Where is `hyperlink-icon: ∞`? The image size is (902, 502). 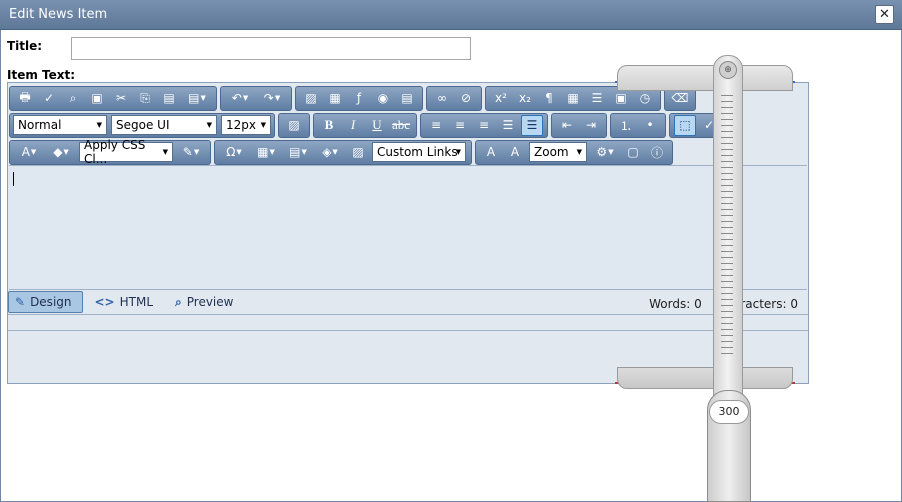 hyperlink-icon: ∞ is located at coordinates (442, 98).